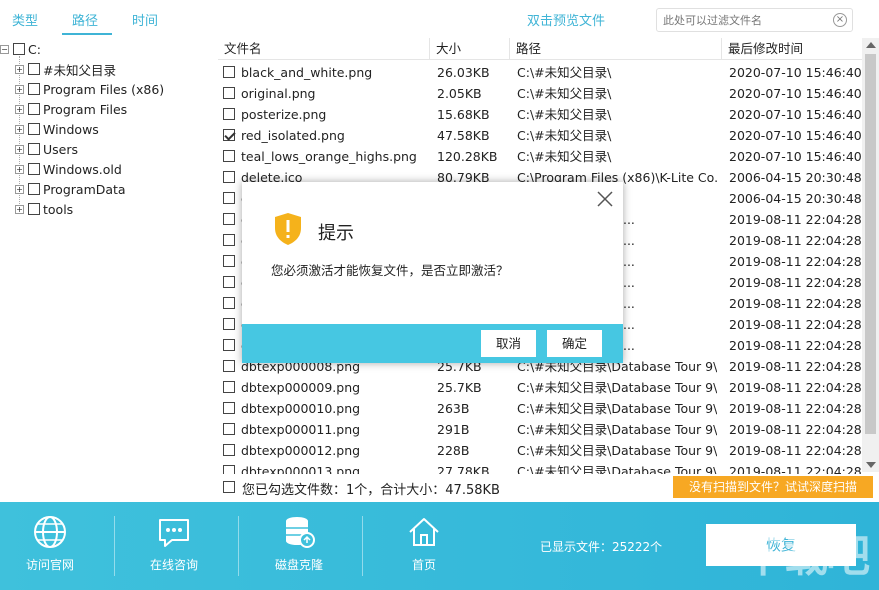 This screenshot has width=879, height=590. I want to click on nav-disk-clone: 磁盘克隆, so click(299, 542).